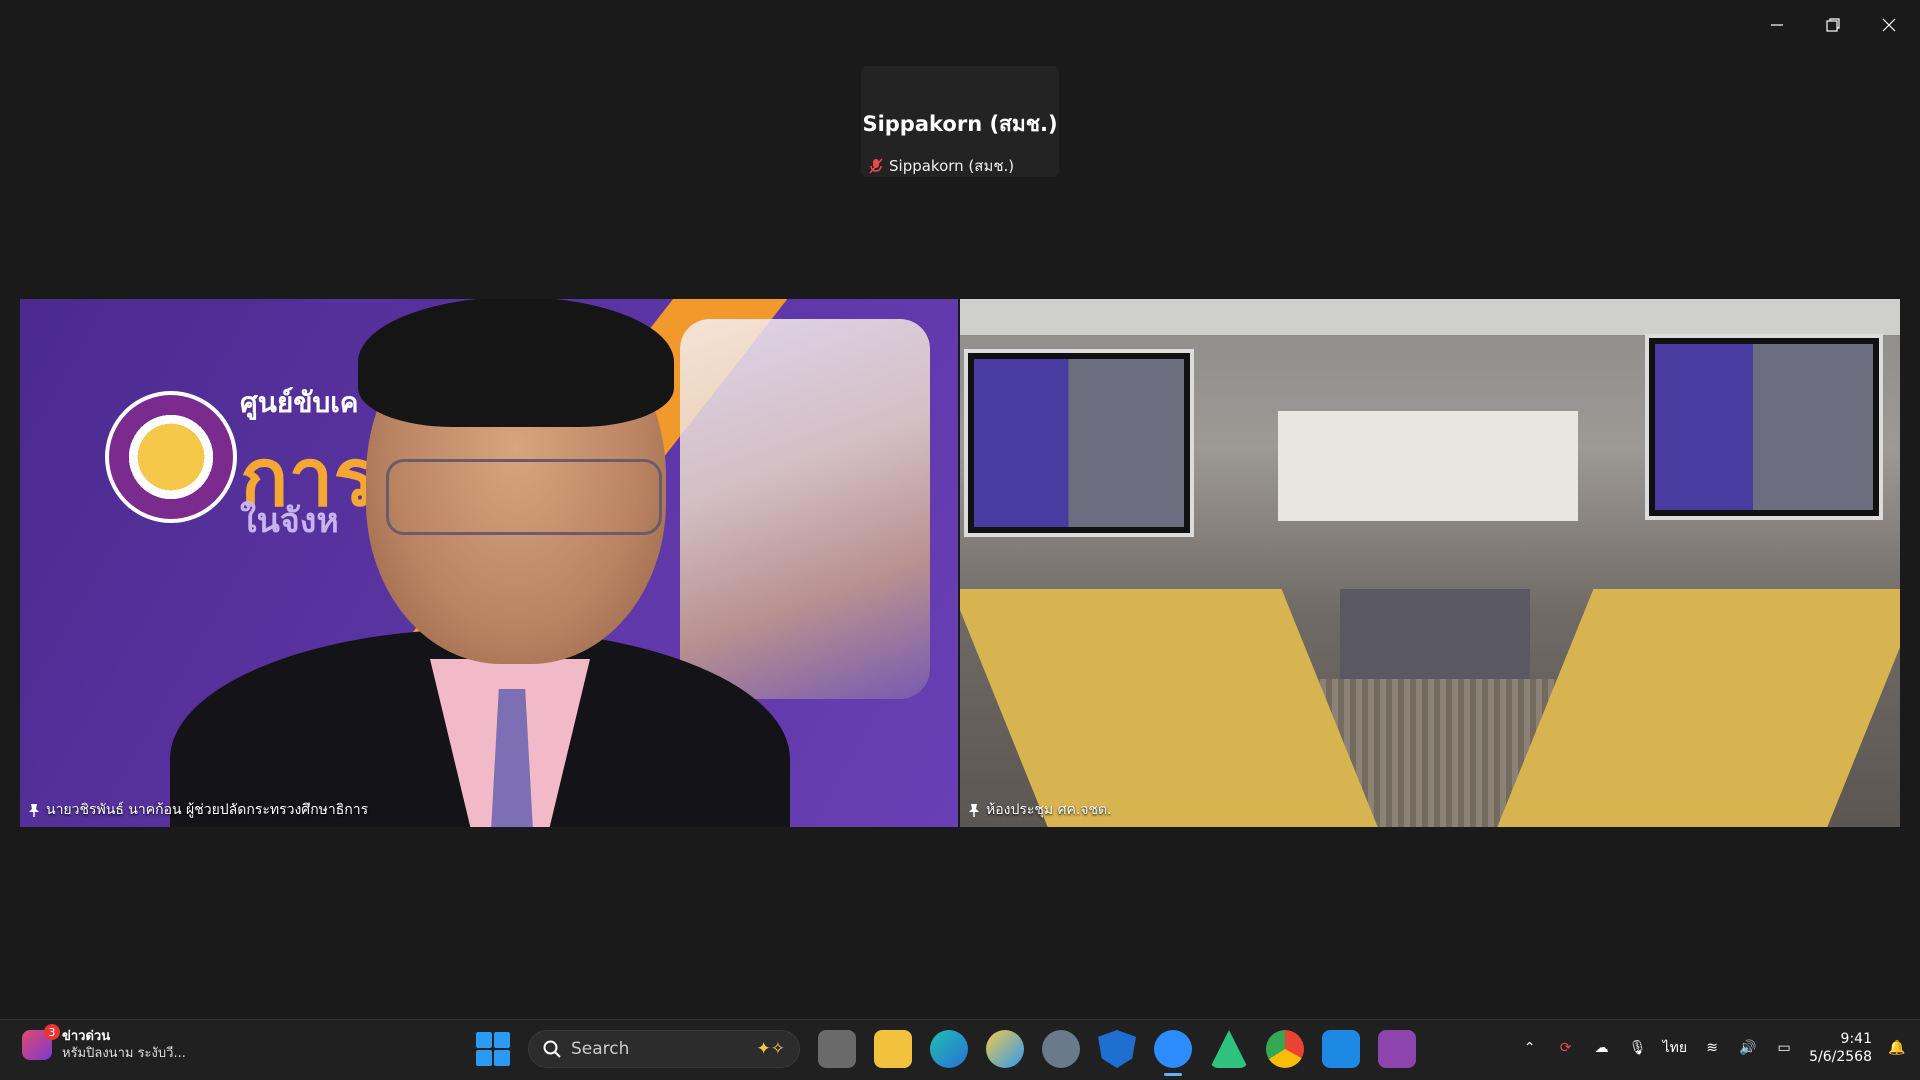 Image resolution: width=1920 pixels, height=1080 pixels. Describe the element at coordinates (86, 1036) in the screenshot. I see `news-title: ข่าวด่วน` at that location.